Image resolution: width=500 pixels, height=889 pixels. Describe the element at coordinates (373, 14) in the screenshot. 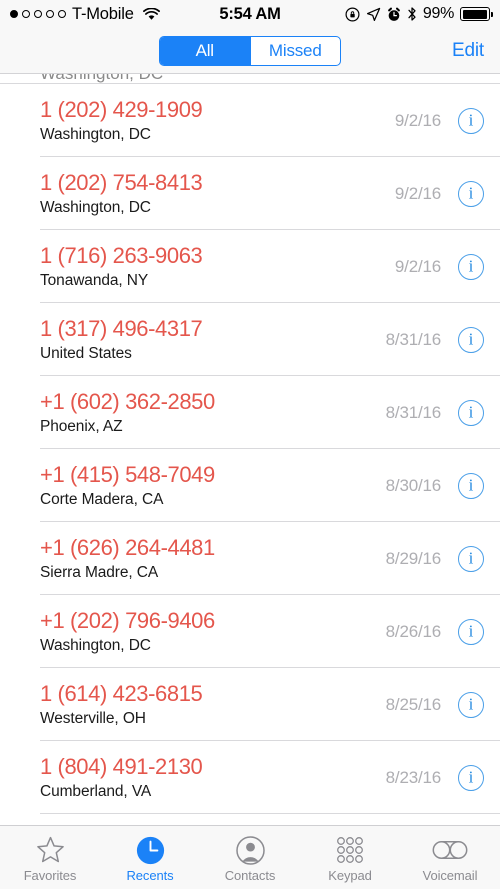

I see `location-arrow-icon` at that location.